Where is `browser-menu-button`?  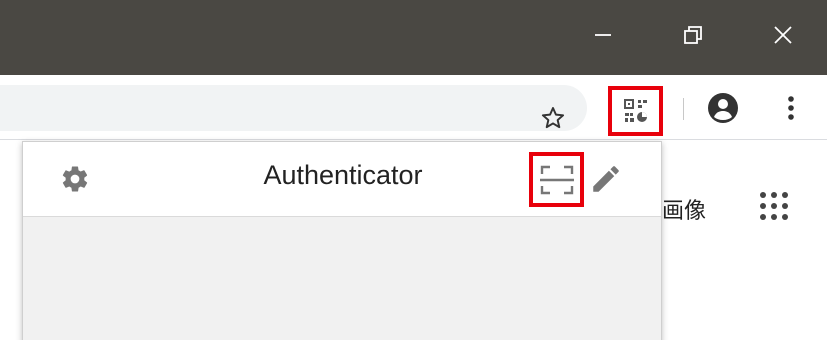 browser-menu-button is located at coordinates (791, 108).